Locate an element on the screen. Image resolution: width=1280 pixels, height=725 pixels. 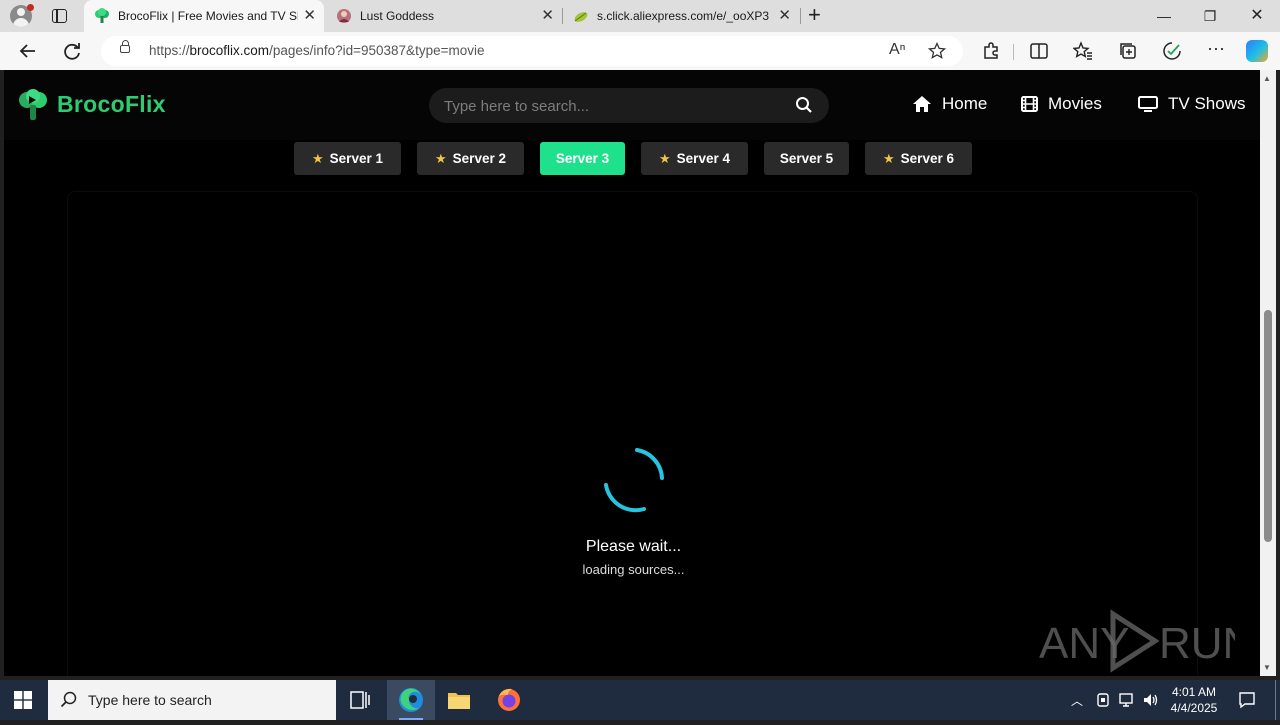
tab-title: Lust Goddess is located at coordinates (397, 16).